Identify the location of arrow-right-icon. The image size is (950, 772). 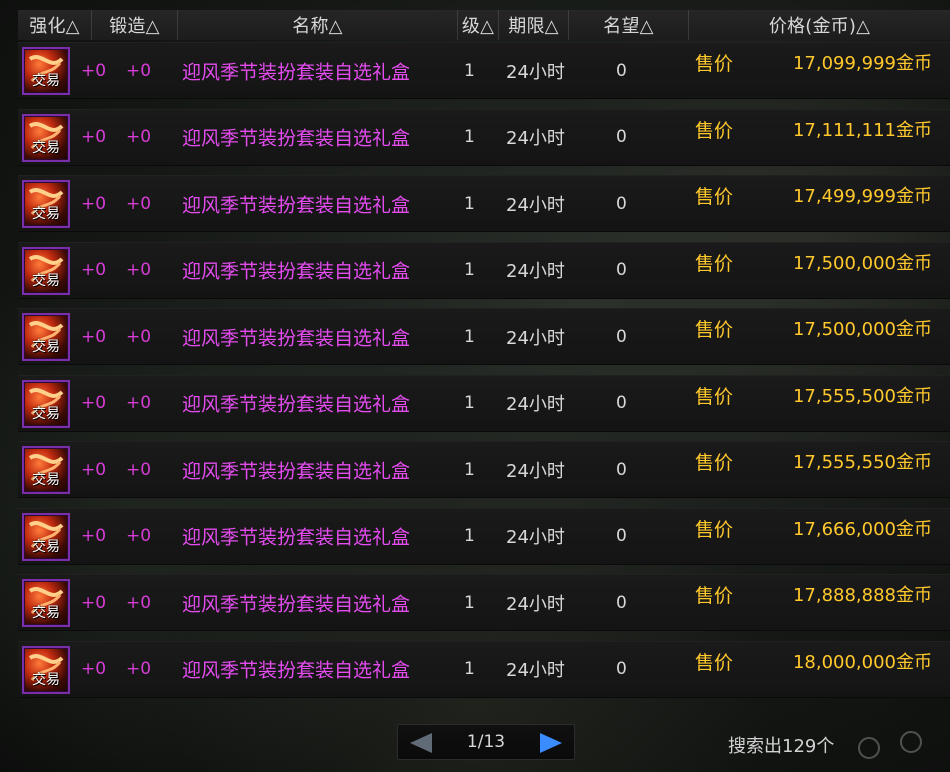
(551, 743).